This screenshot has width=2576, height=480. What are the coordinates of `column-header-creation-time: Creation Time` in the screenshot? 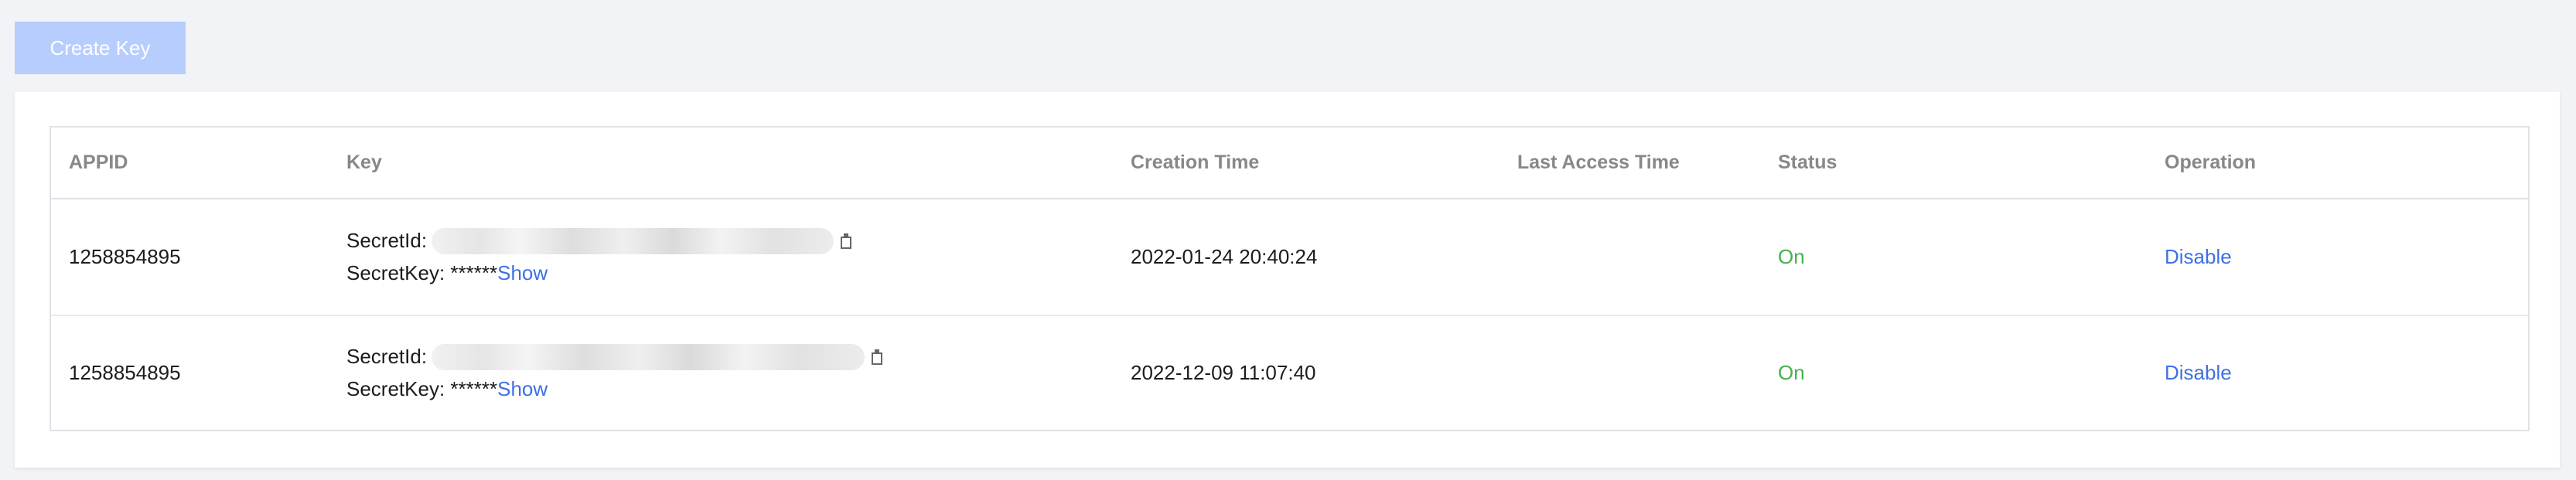 It's located at (1196, 162).